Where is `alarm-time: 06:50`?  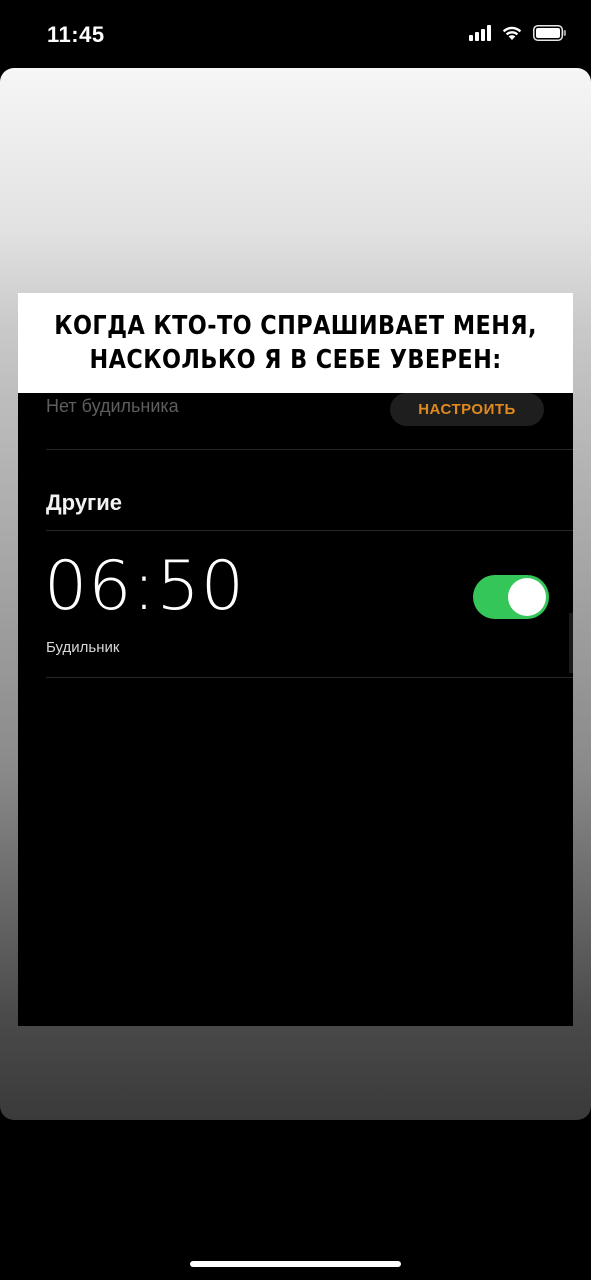 alarm-time: 06:50 is located at coordinates (144, 586).